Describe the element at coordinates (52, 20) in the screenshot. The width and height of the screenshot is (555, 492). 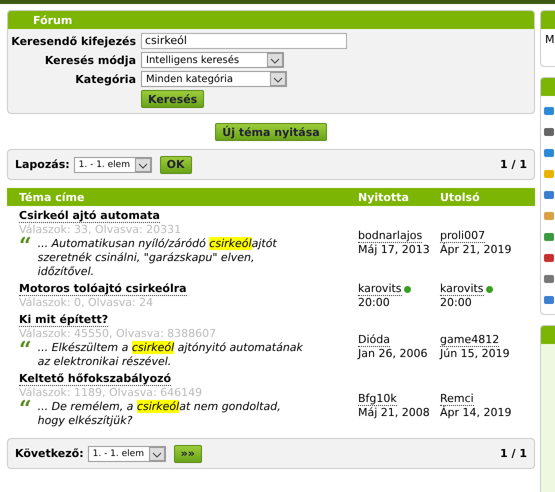
I see `panel-title: Fórum` at that location.